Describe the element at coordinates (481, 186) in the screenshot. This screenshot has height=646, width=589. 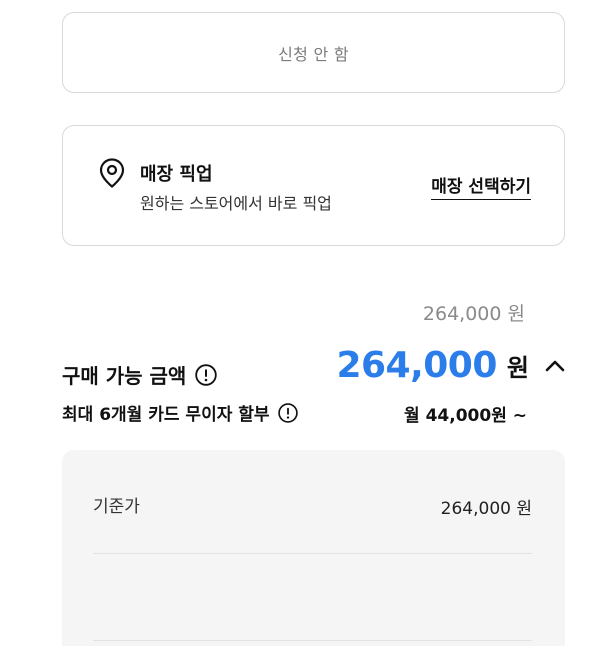
I see `select-store-link: 매장 선택하기` at that location.